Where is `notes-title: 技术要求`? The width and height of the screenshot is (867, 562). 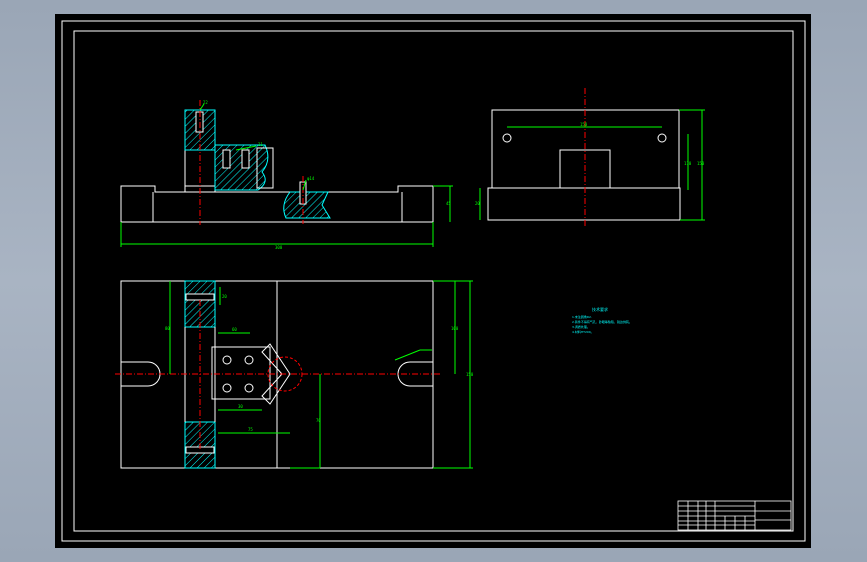
notes-title: 技术要求 is located at coordinates (600, 309).